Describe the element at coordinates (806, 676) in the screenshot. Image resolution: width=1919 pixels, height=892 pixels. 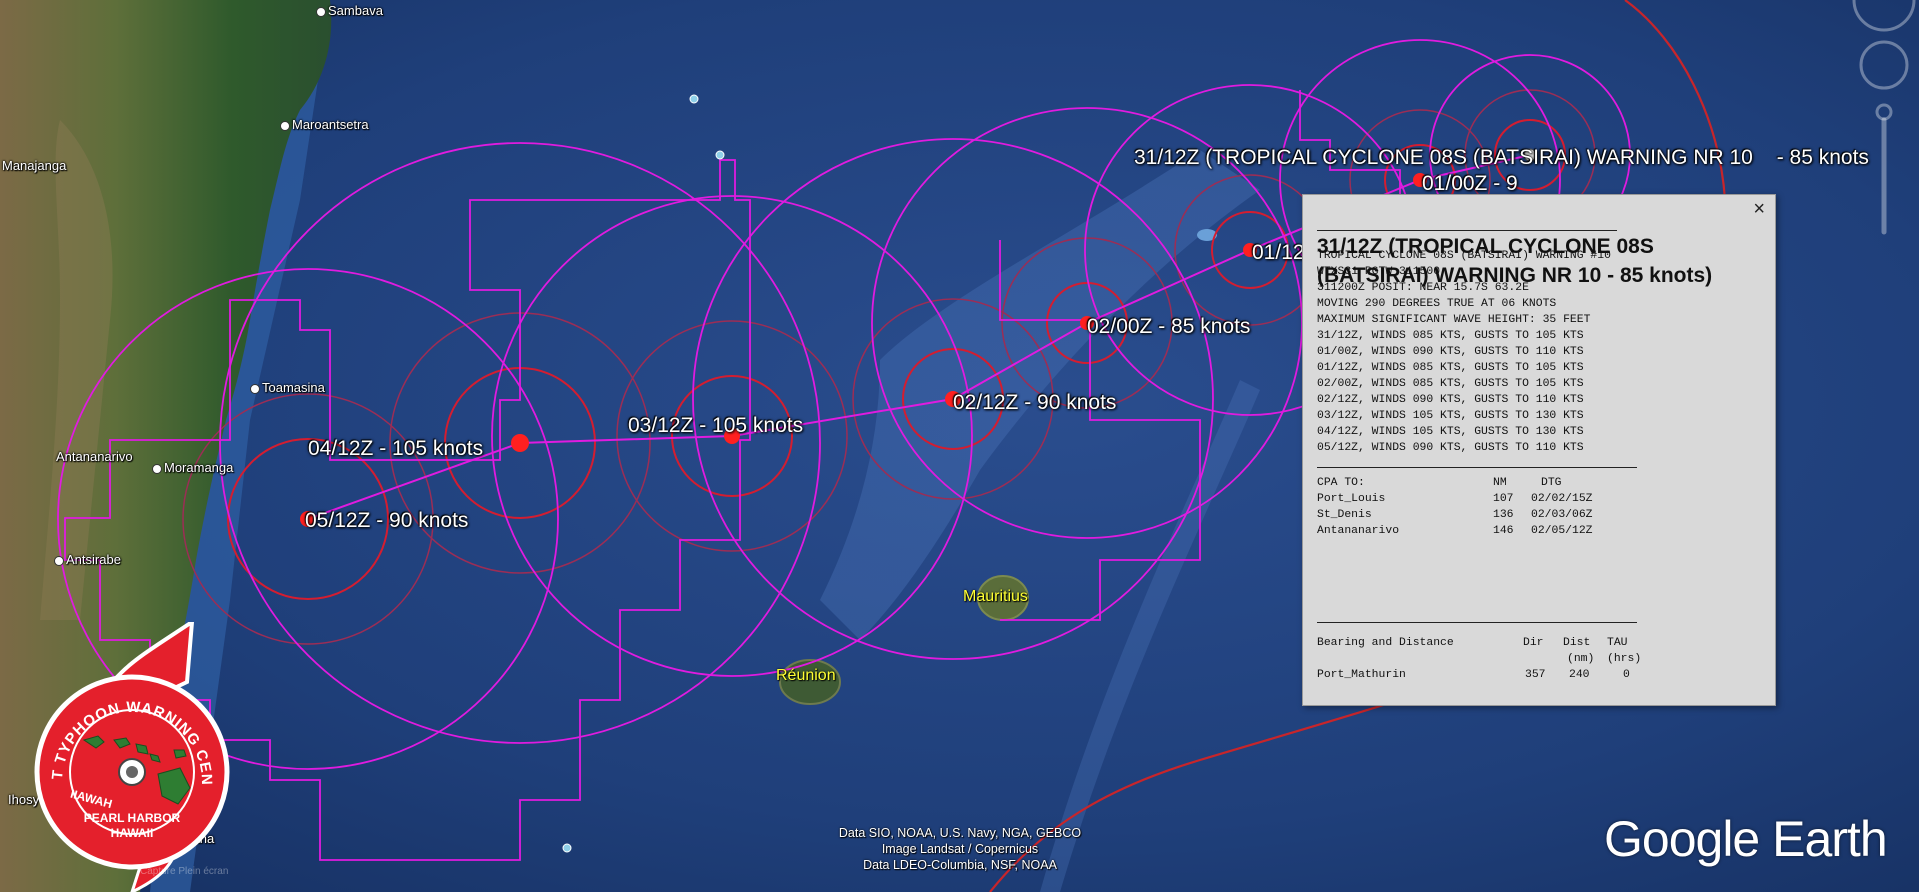
I see `island-label-reunion: Réunion` at that location.